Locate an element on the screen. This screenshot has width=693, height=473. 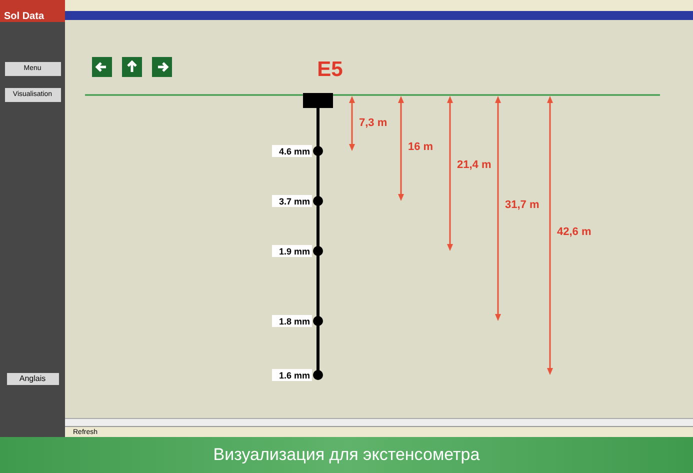
language-button: Anglais is located at coordinates (32, 379).